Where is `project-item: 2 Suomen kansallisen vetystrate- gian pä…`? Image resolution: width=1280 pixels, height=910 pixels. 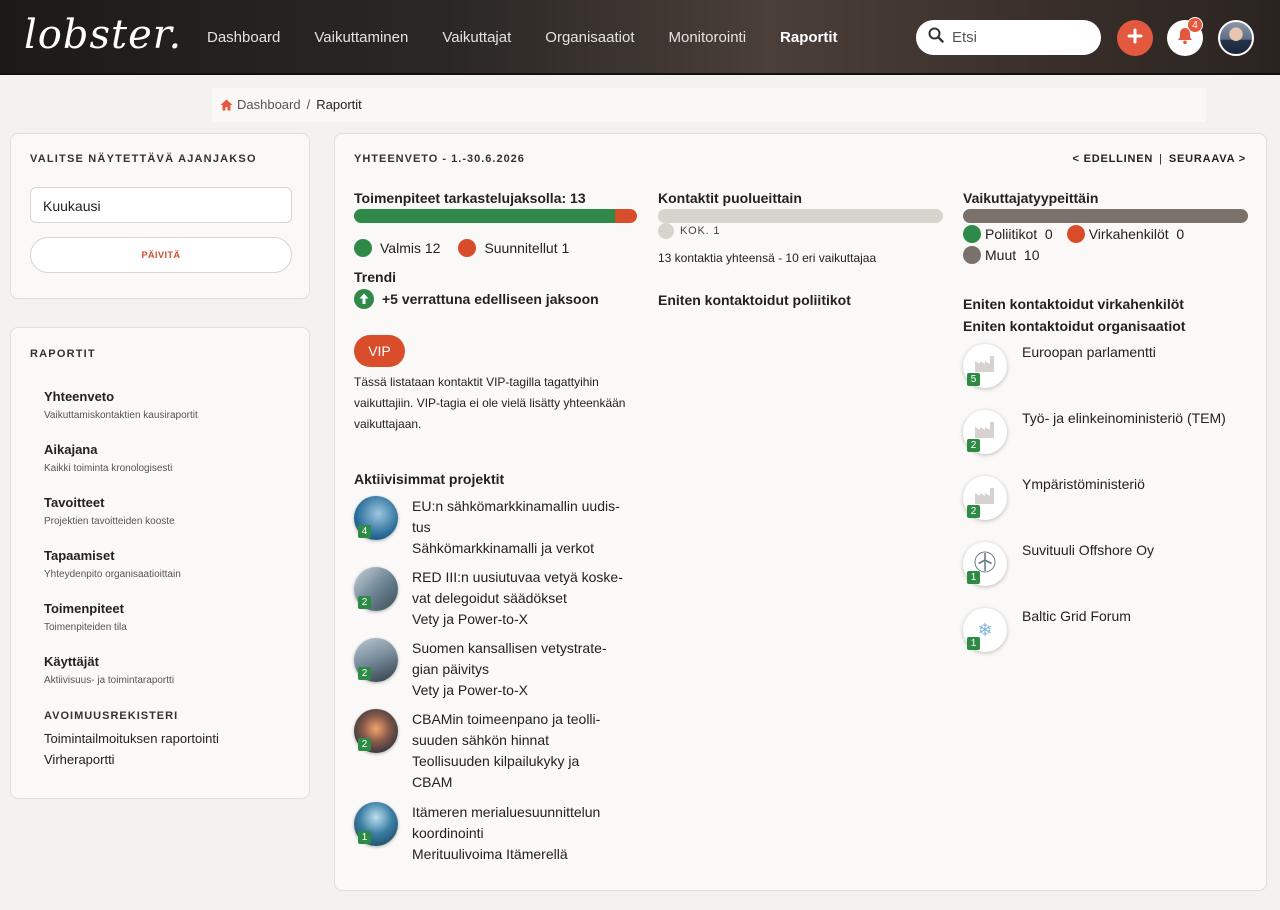 project-item: 2 Suomen kansallisen vetystrate- gian pä… is located at coordinates (499, 670).